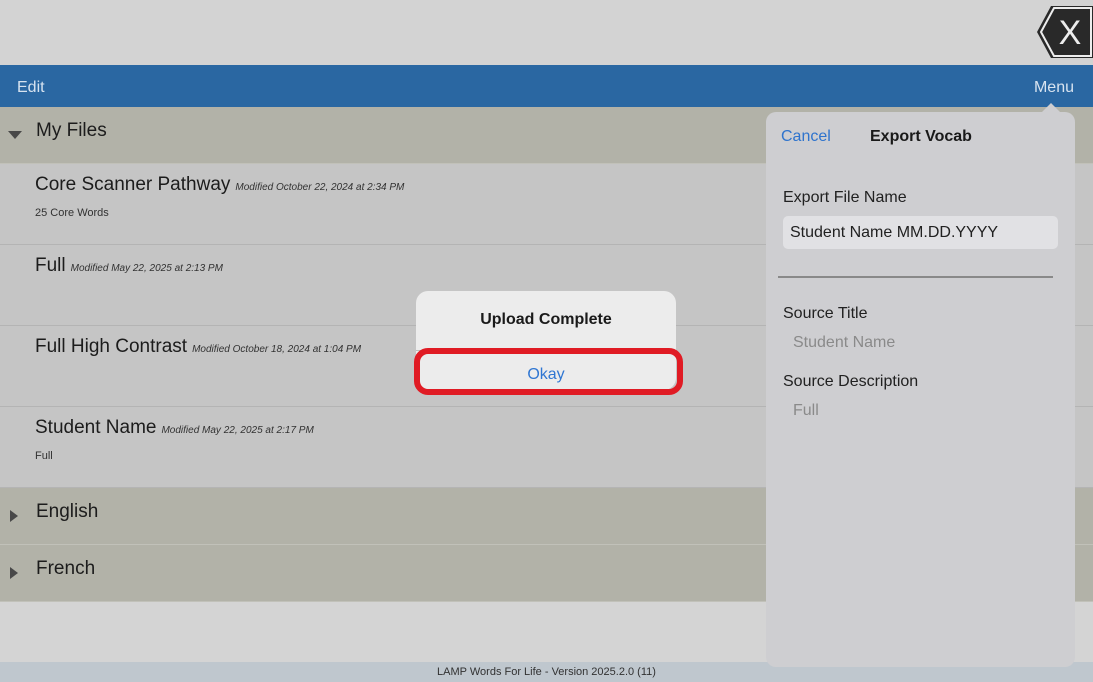 The image size is (1093, 682). What do you see at coordinates (72, 213) in the screenshot?
I see `file-subtitle: 25 Core Words` at bounding box center [72, 213].